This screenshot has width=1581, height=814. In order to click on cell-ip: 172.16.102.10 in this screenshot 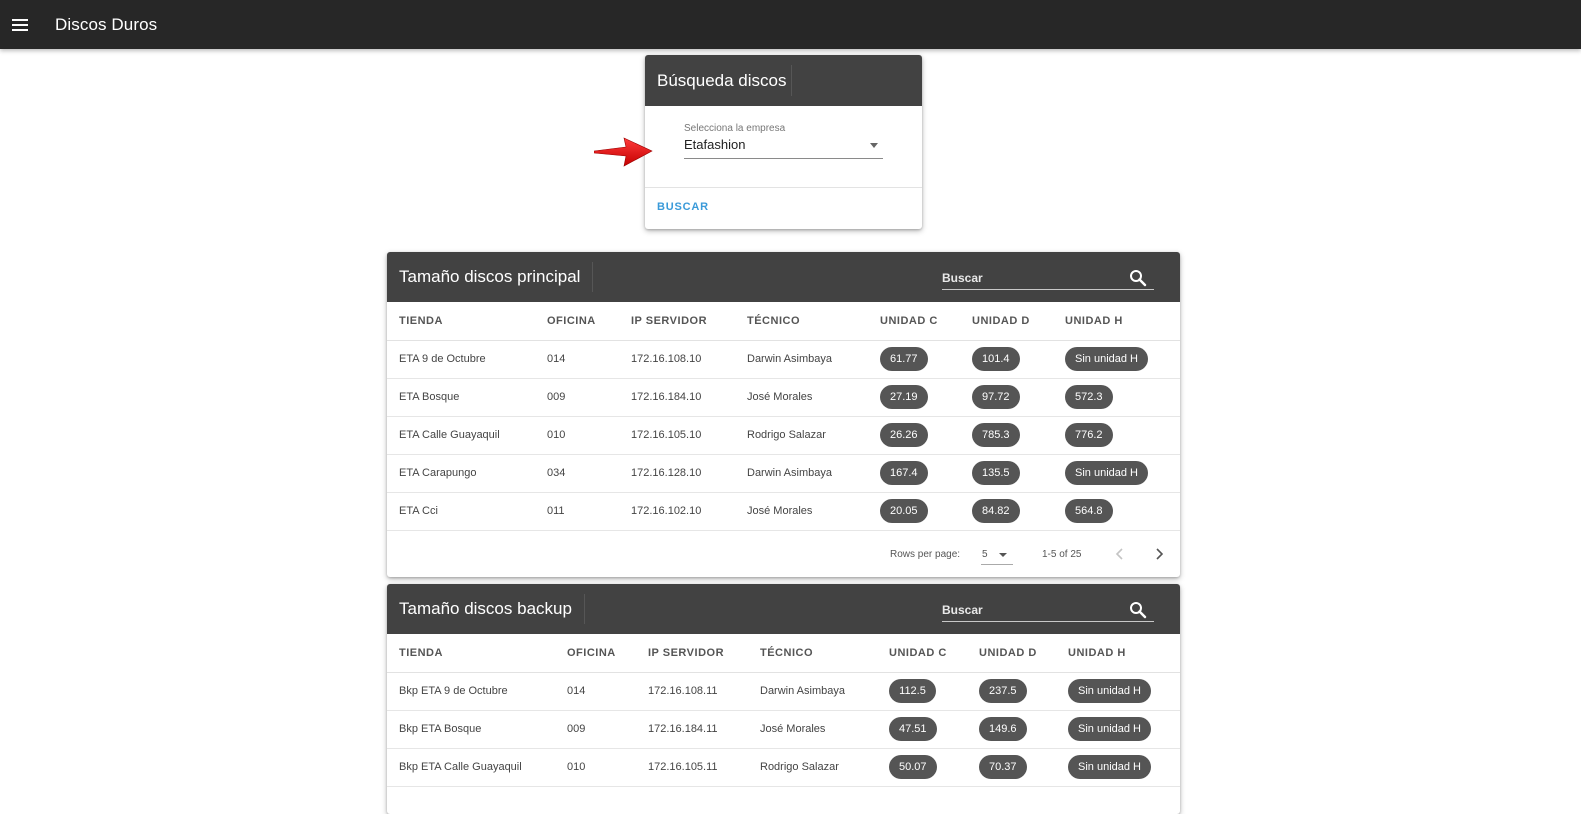, I will do `click(677, 511)`.